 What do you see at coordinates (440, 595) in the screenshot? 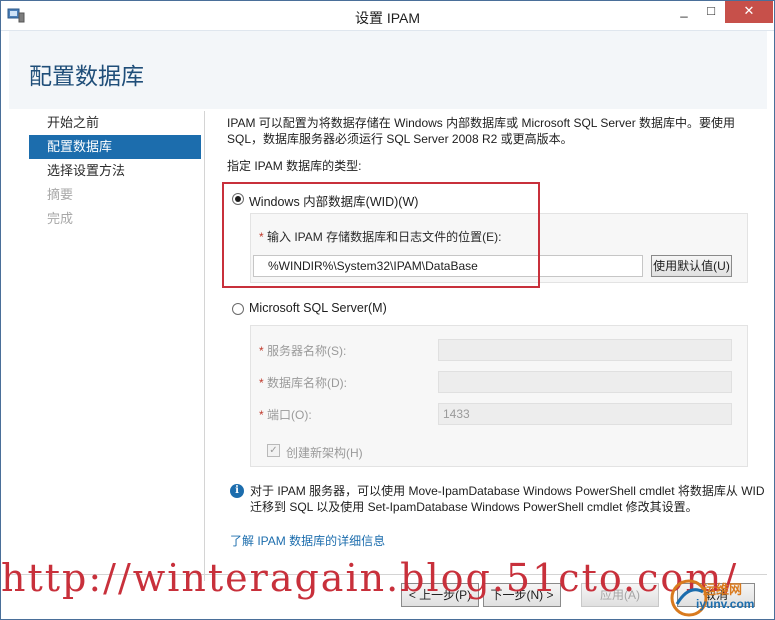
I see `previous-button: < 上一步(P)` at bounding box center [440, 595].